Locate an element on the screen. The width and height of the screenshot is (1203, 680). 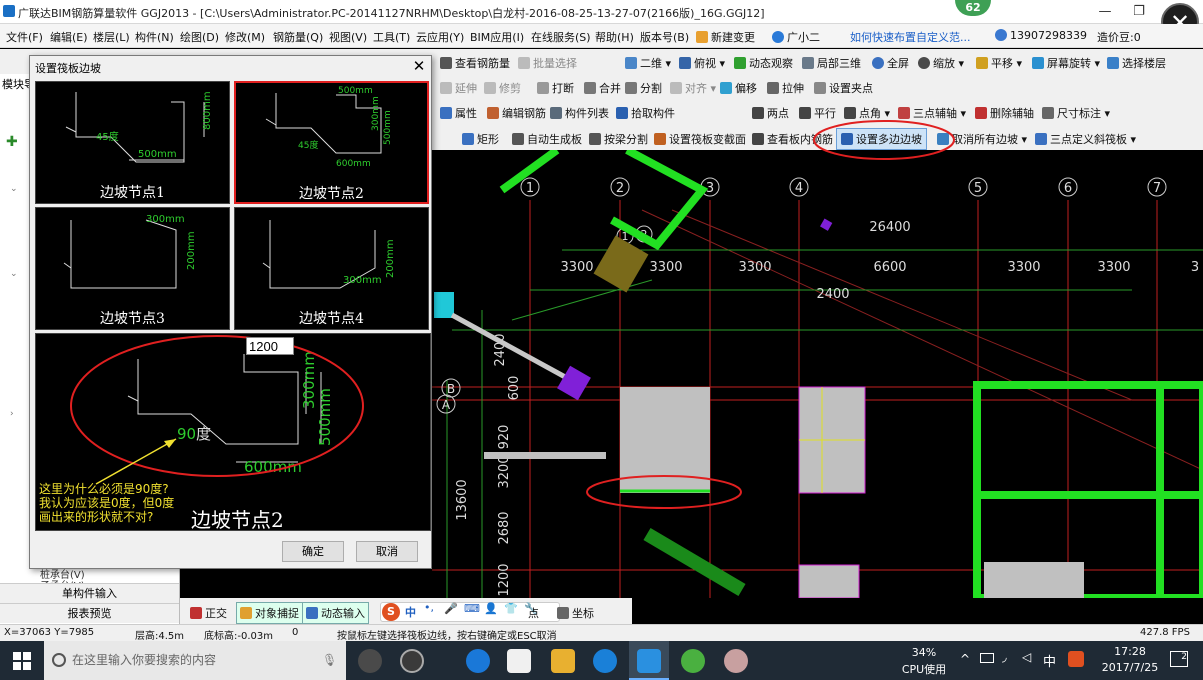
green-app-icon is located at coordinates (693, 661).